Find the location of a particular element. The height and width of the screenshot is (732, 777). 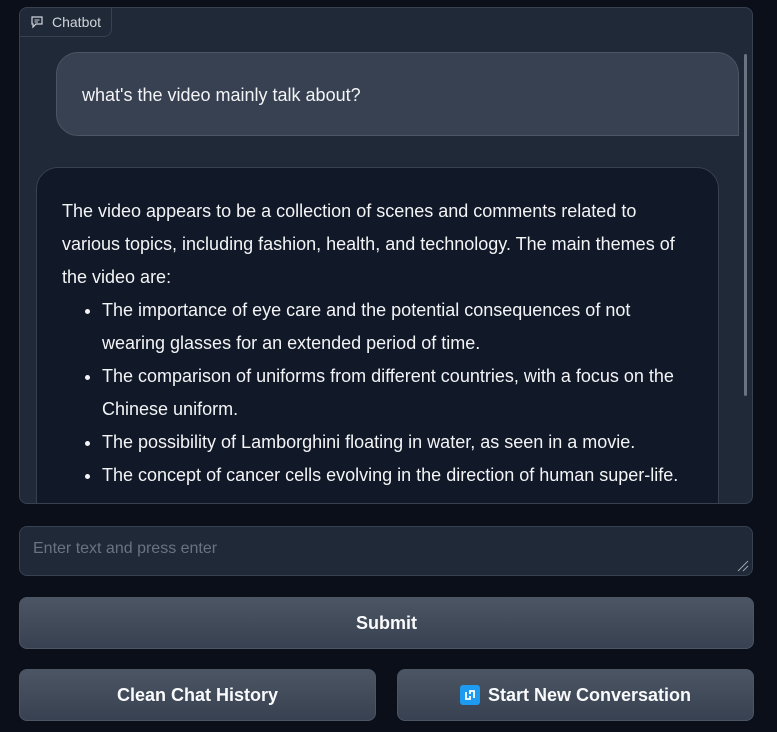

chat-bubble-icon is located at coordinates (37, 22).